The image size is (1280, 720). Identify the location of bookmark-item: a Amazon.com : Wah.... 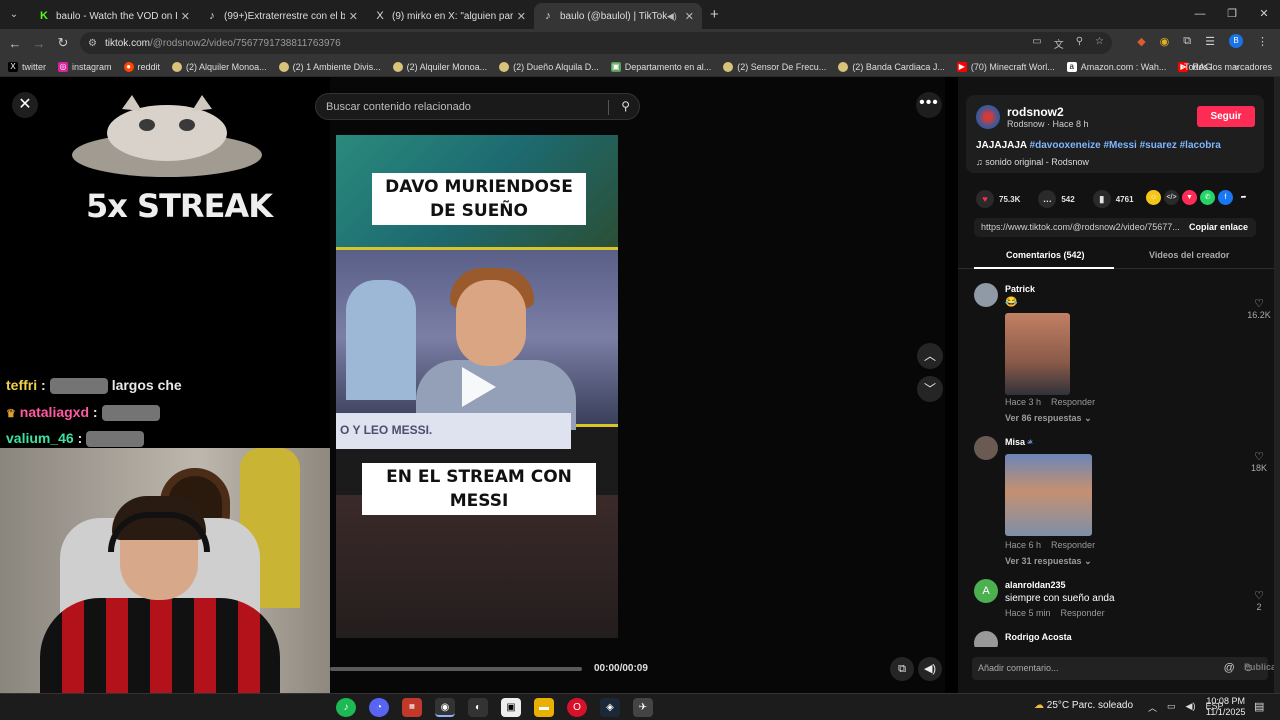
(1116, 66).